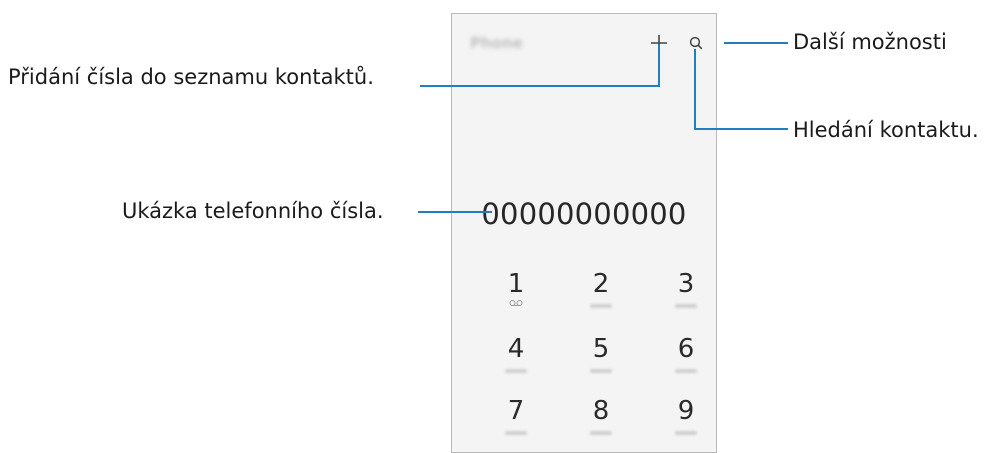  What do you see at coordinates (601, 284) in the screenshot?
I see `key-digit: 2` at bounding box center [601, 284].